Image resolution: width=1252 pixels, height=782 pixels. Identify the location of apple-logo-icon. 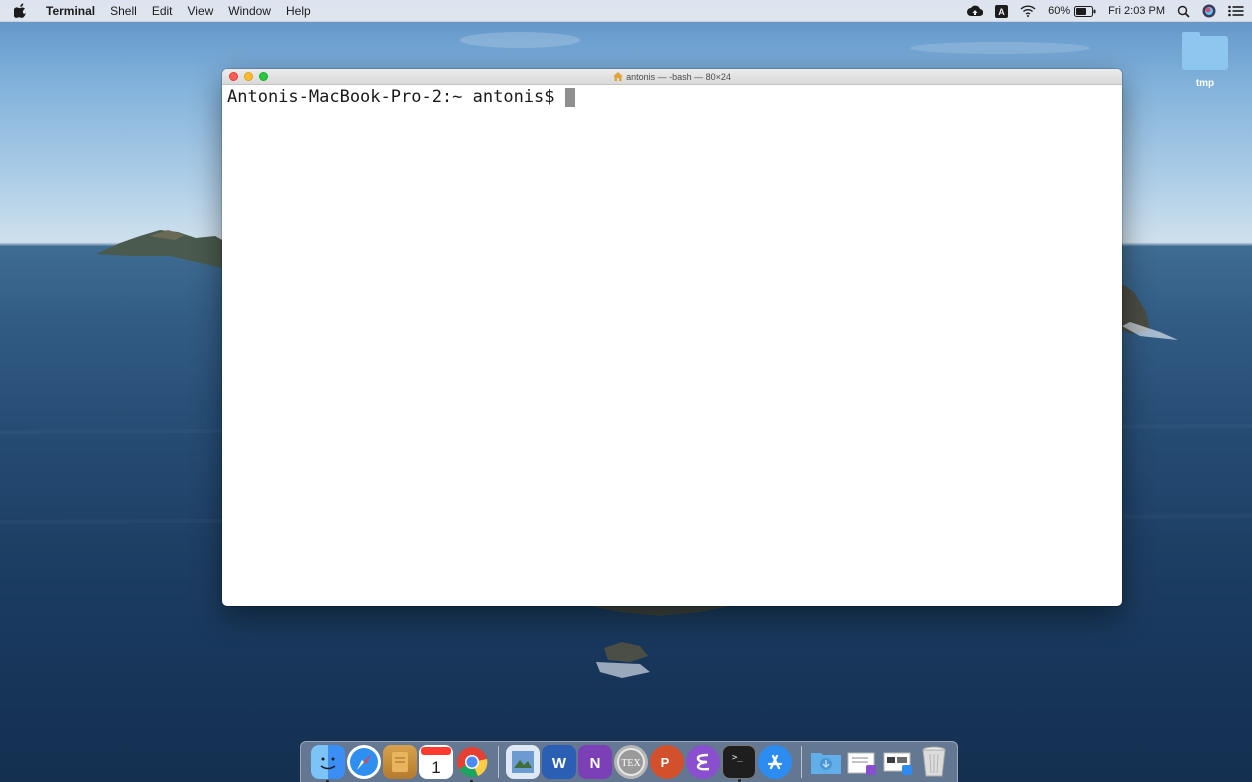
(21, 11).